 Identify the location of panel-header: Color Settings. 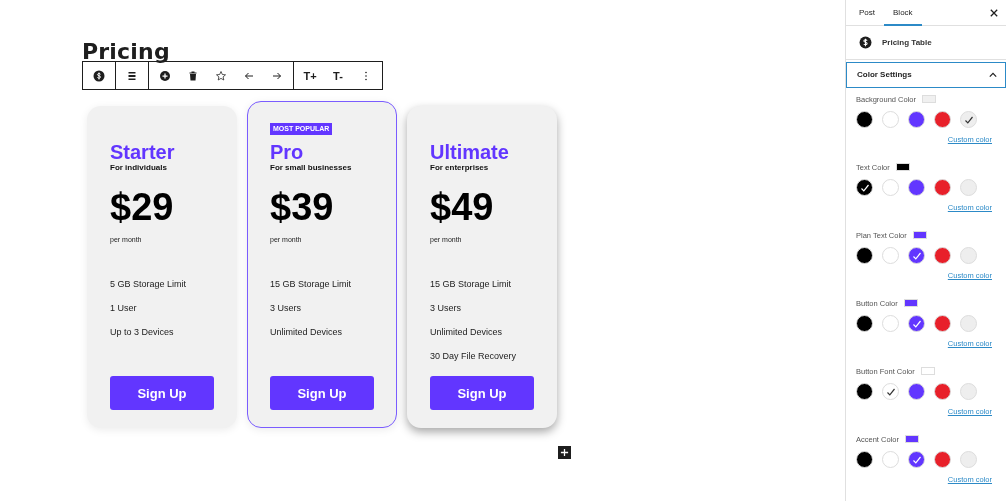
(926, 74).